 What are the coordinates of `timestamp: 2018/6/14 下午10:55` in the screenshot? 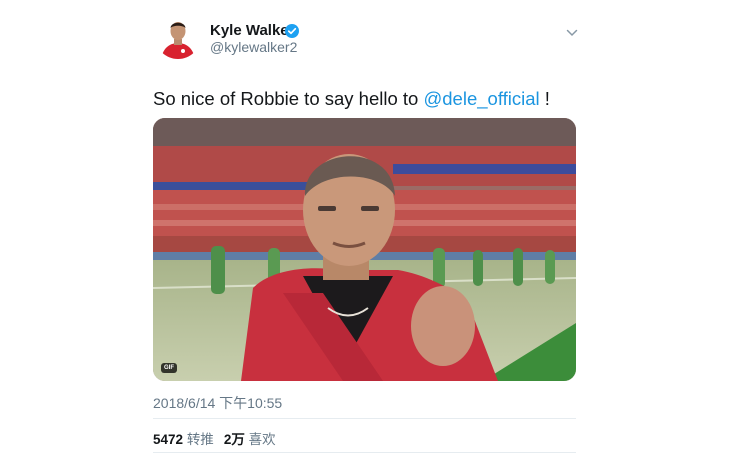 It's located at (217, 403).